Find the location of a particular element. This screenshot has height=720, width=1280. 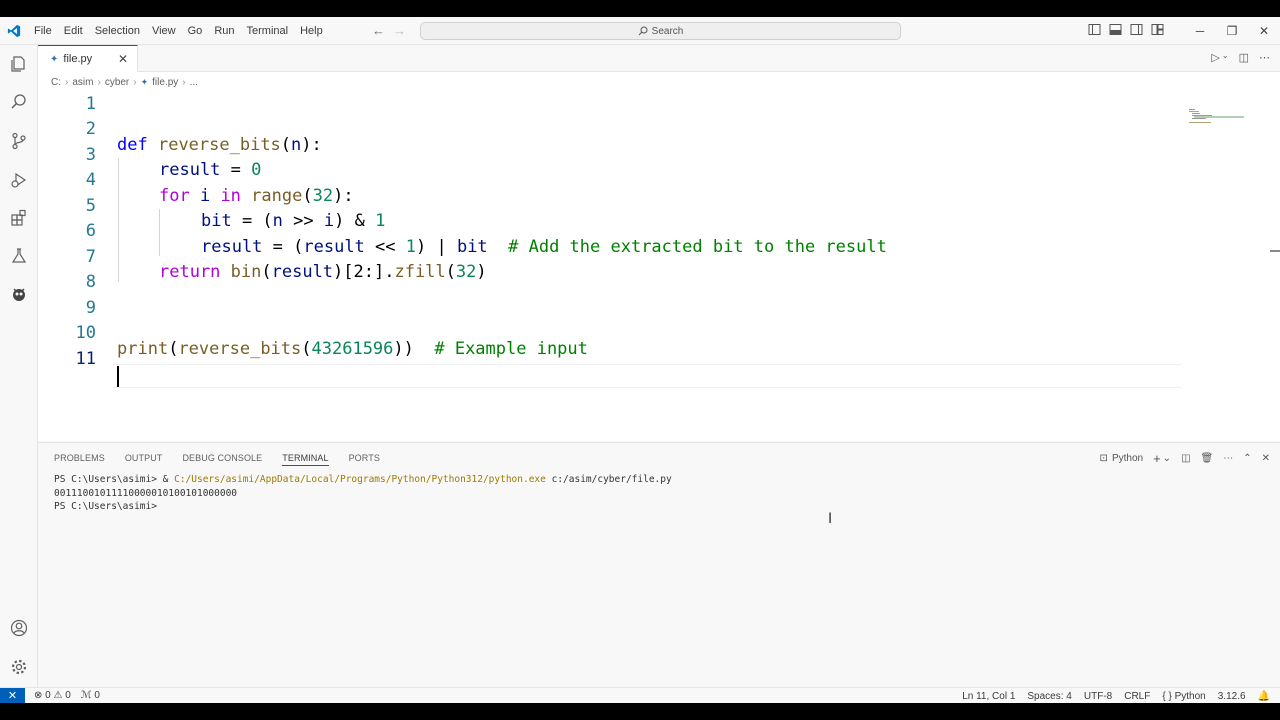

source-control-icon is located at coordinates (19, 141).